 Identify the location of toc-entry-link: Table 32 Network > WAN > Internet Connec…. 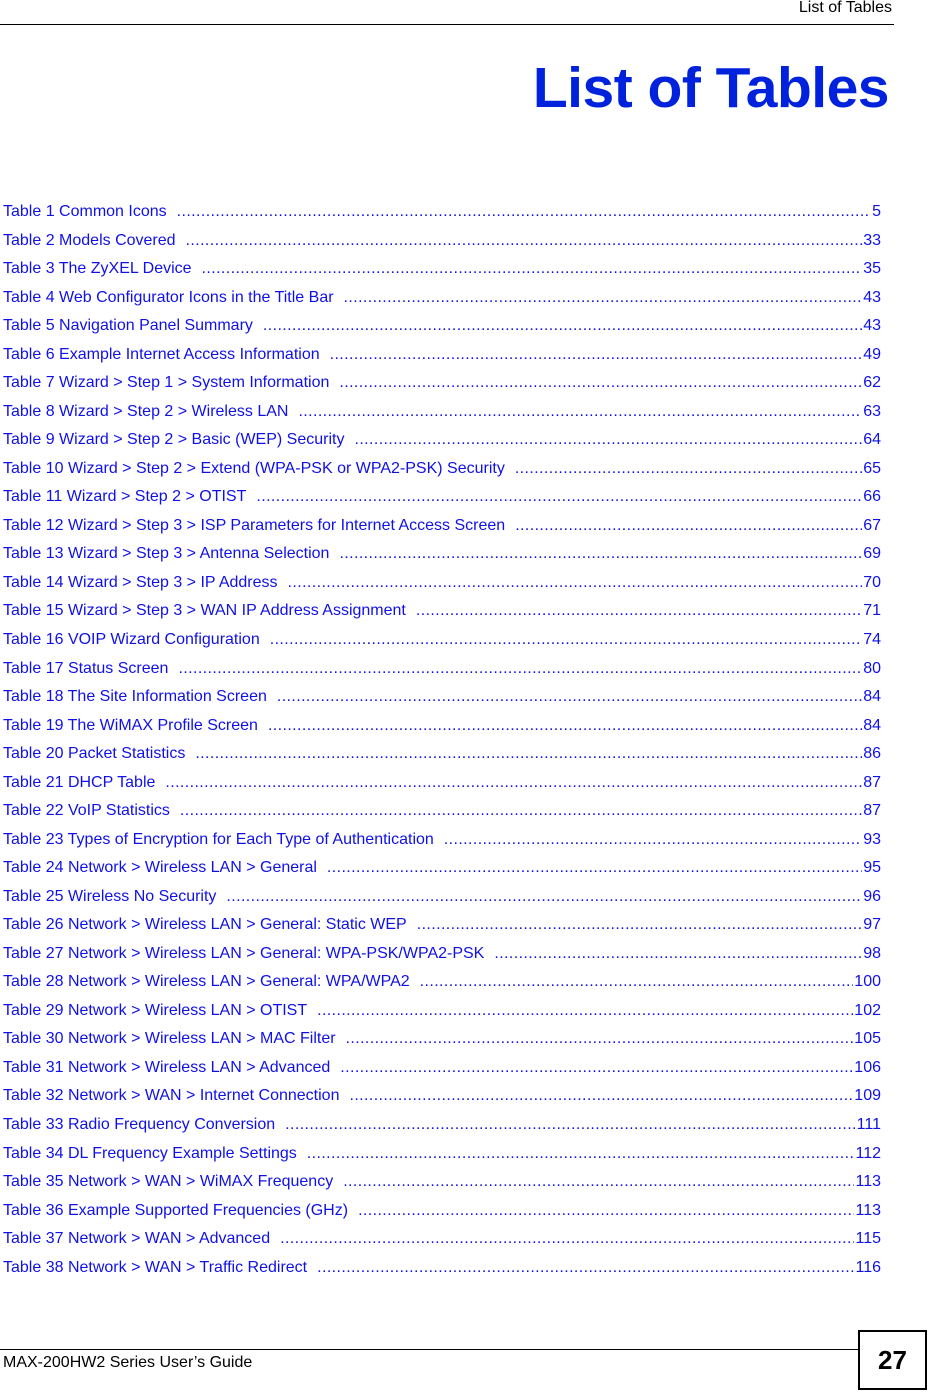
(442, 1099).